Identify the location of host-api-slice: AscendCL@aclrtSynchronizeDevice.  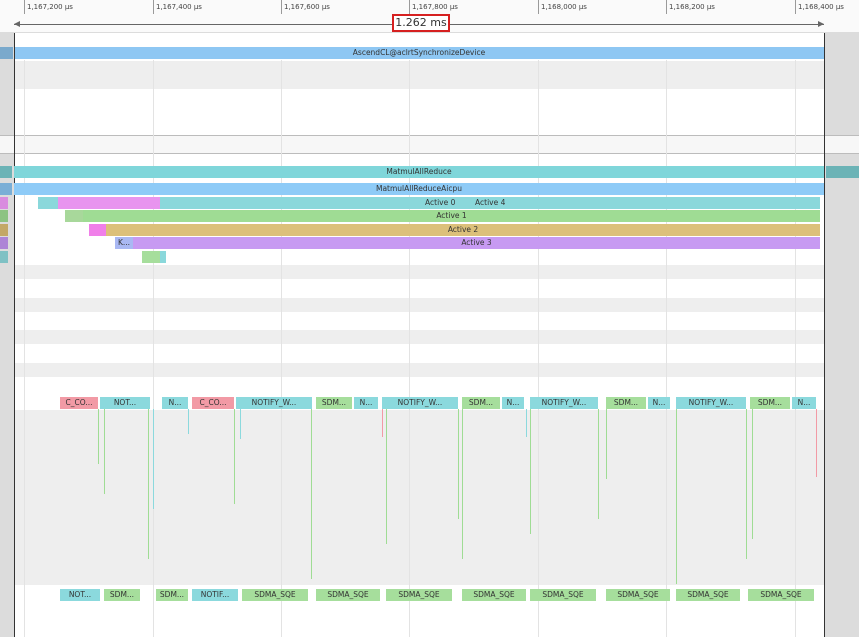
(419, 53).